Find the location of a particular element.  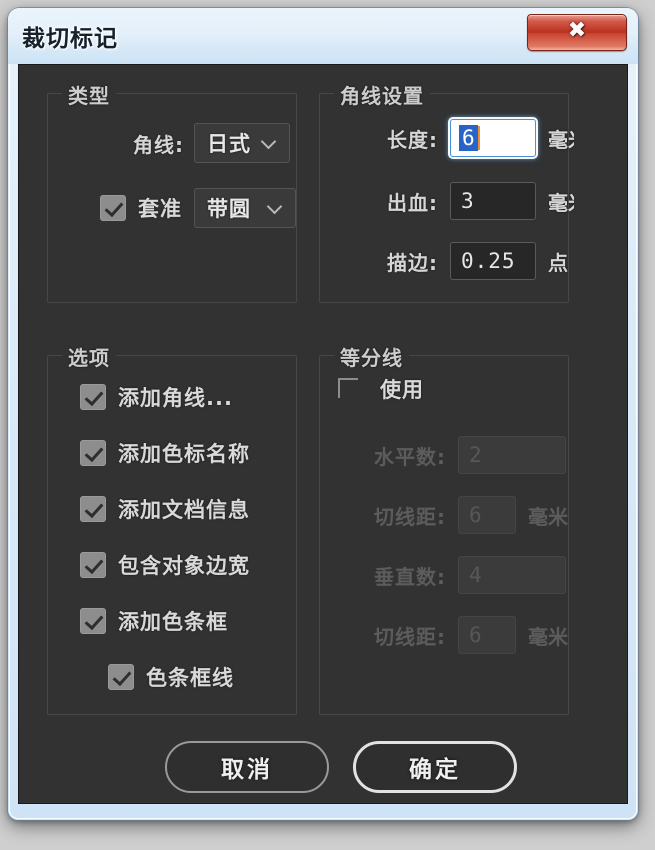

horizontal-offset-unit: 毫米 is located at coordinates (548, 516).